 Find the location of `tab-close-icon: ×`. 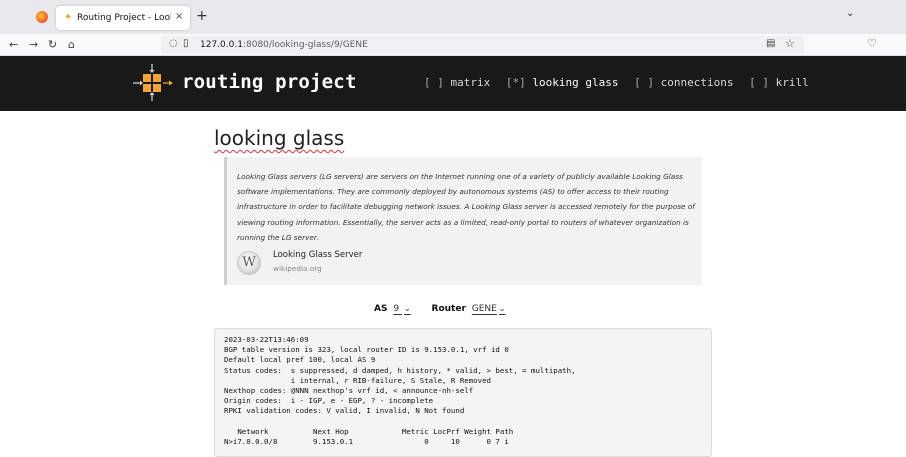

tab-close-icon: × is located at coordinates (179, 17).